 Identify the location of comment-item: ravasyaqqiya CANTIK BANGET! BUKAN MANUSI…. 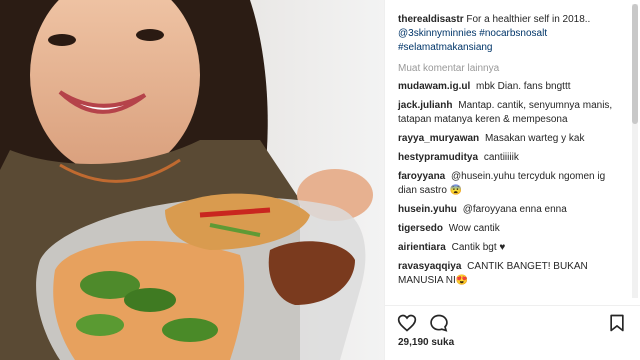
(514, 274).